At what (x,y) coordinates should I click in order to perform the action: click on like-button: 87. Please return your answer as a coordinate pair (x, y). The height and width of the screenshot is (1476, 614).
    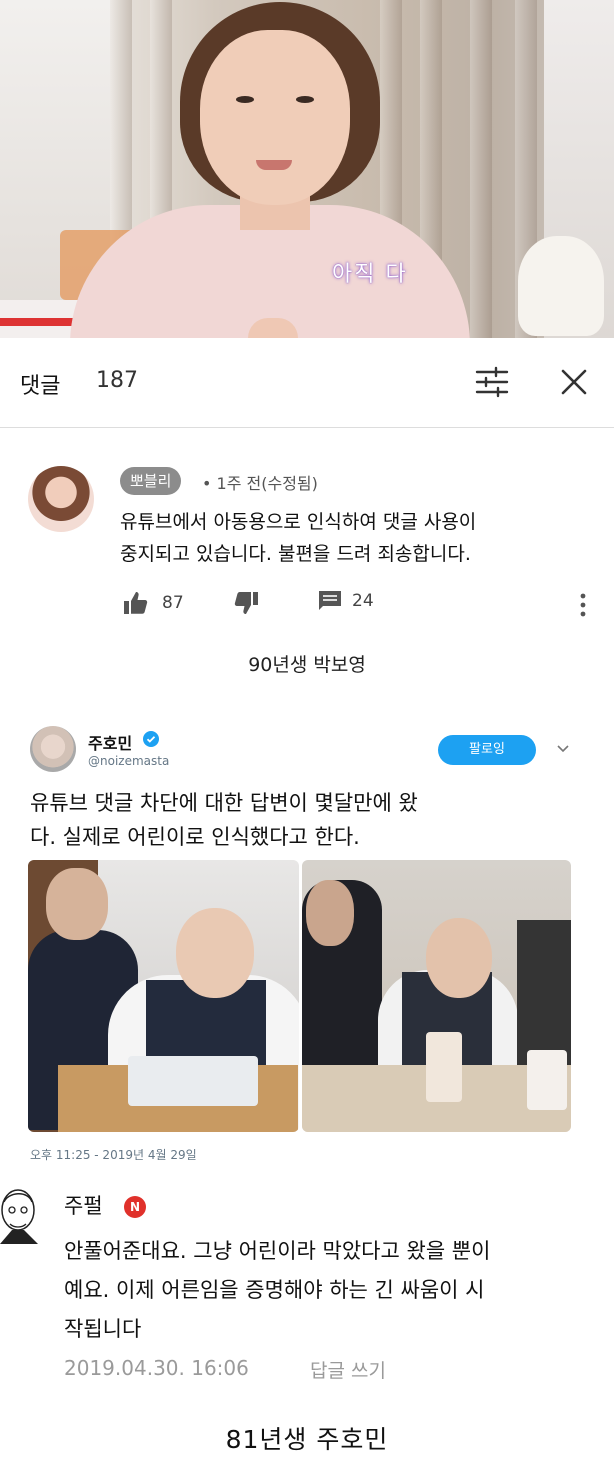
    Looking at the image, I should click on (153, 603).